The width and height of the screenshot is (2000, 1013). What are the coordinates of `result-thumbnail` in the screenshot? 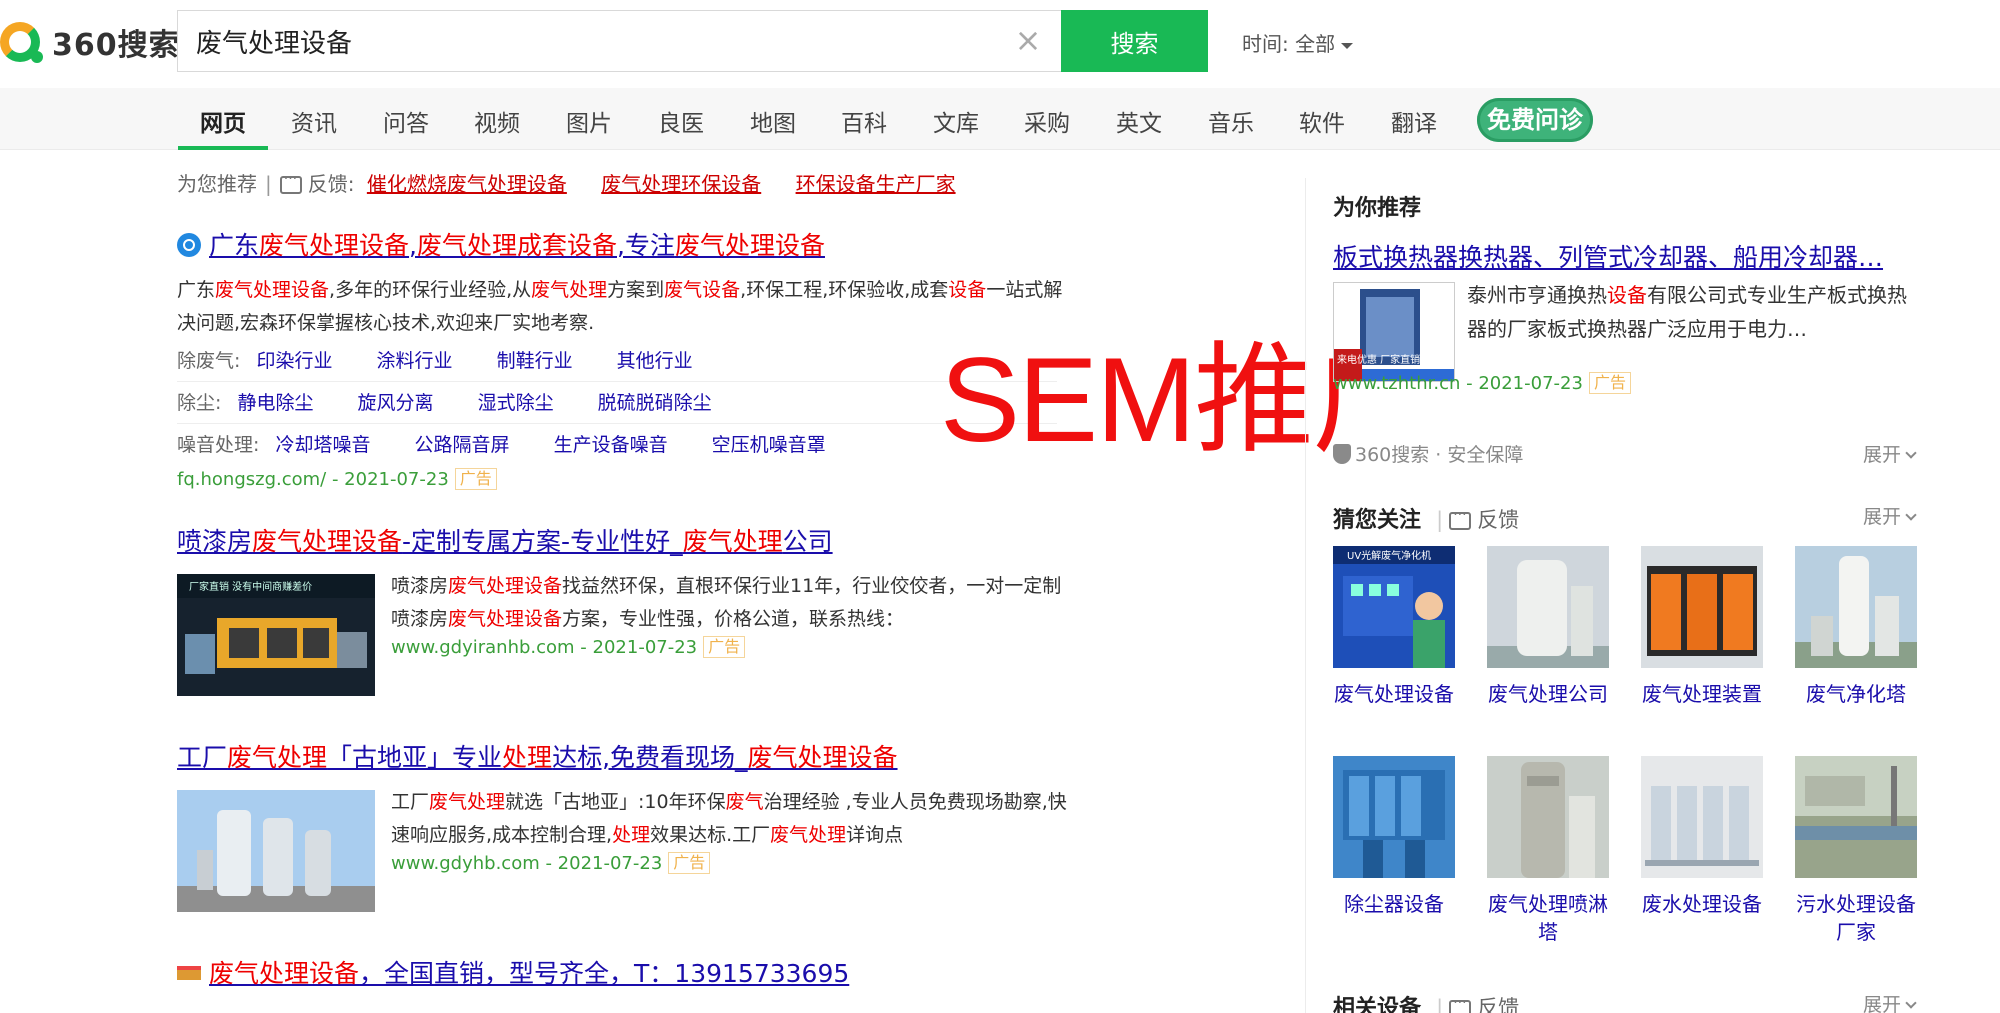 It's located at (276, 851).